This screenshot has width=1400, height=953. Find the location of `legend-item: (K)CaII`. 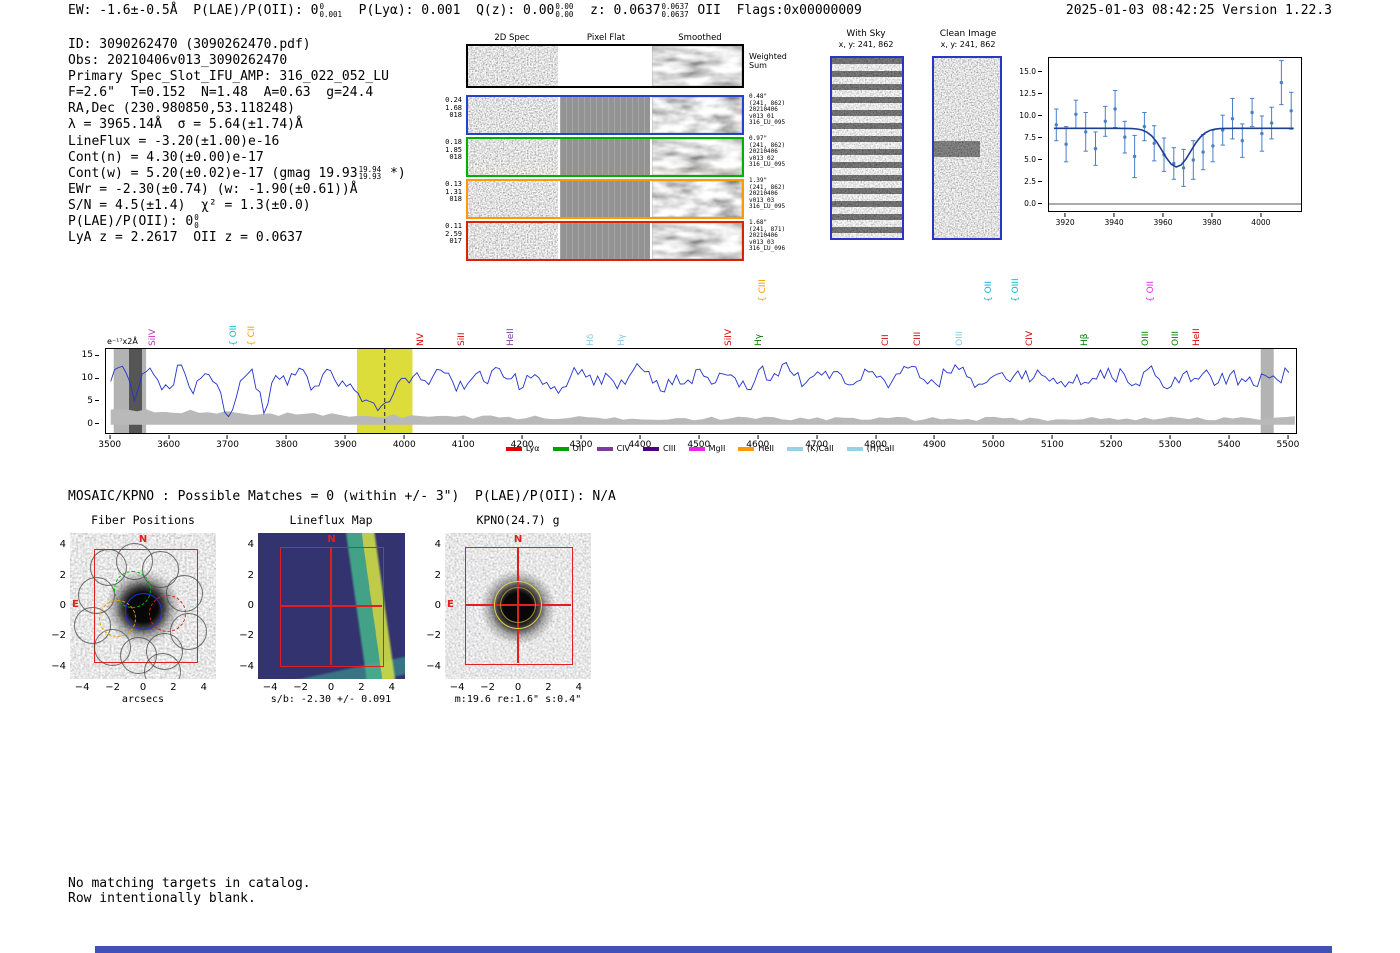

legend-item: (K)CaII is located at coordinates (810, 448).